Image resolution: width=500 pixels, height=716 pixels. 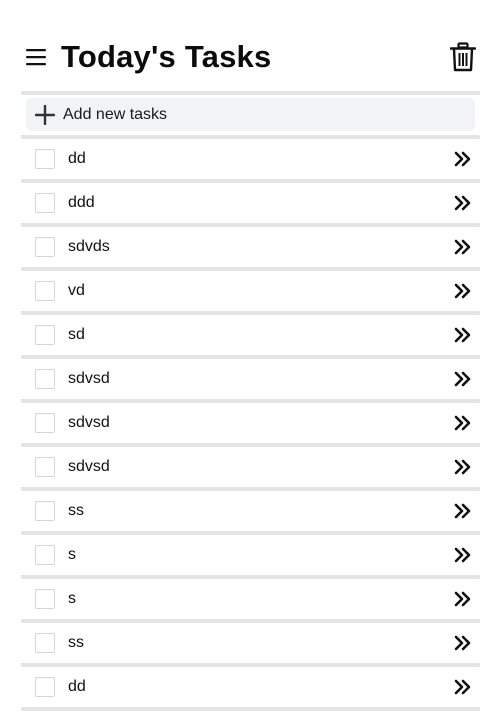 What do you see at coordinates (81, 202) in the screenshot?
I see `task-label: ddd` at bounding box center [81, 202].